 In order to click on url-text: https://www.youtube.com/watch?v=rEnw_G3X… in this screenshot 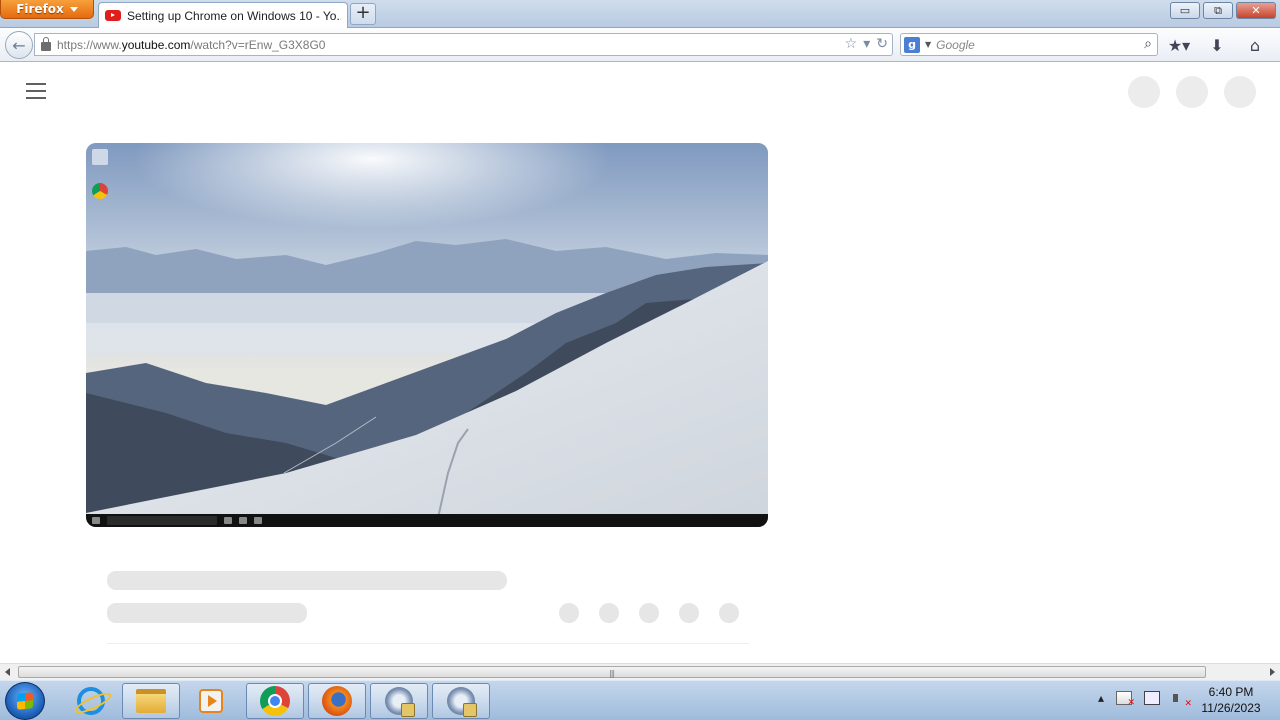, I will do `click(191, 45)`.